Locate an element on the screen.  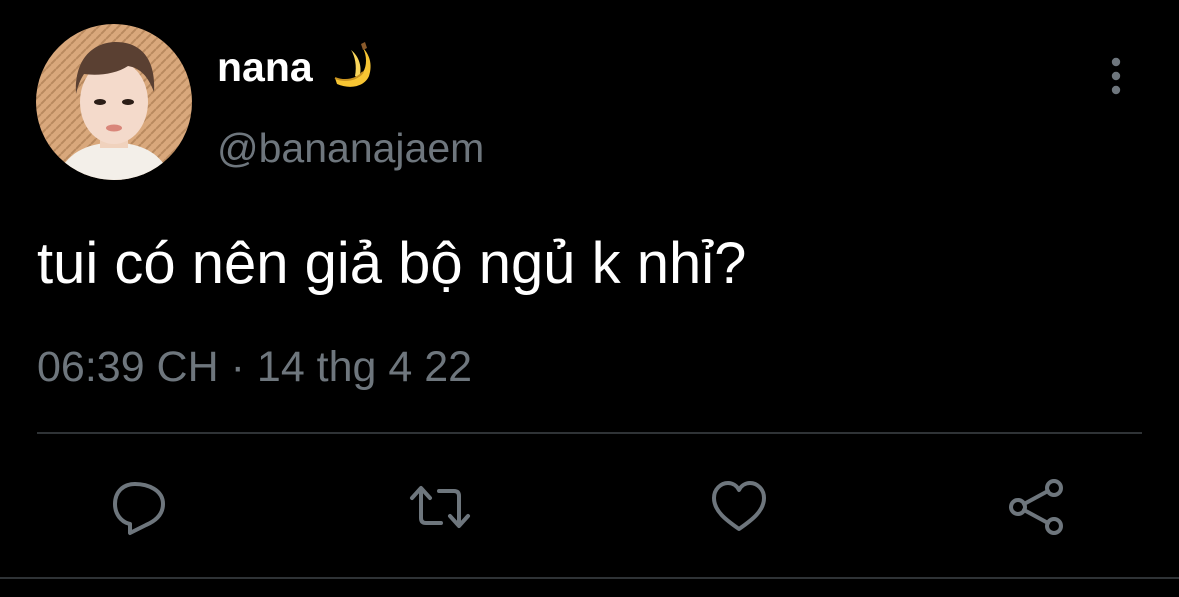
vertical-ellipsis-icon is located at coordinates (1116, 76).